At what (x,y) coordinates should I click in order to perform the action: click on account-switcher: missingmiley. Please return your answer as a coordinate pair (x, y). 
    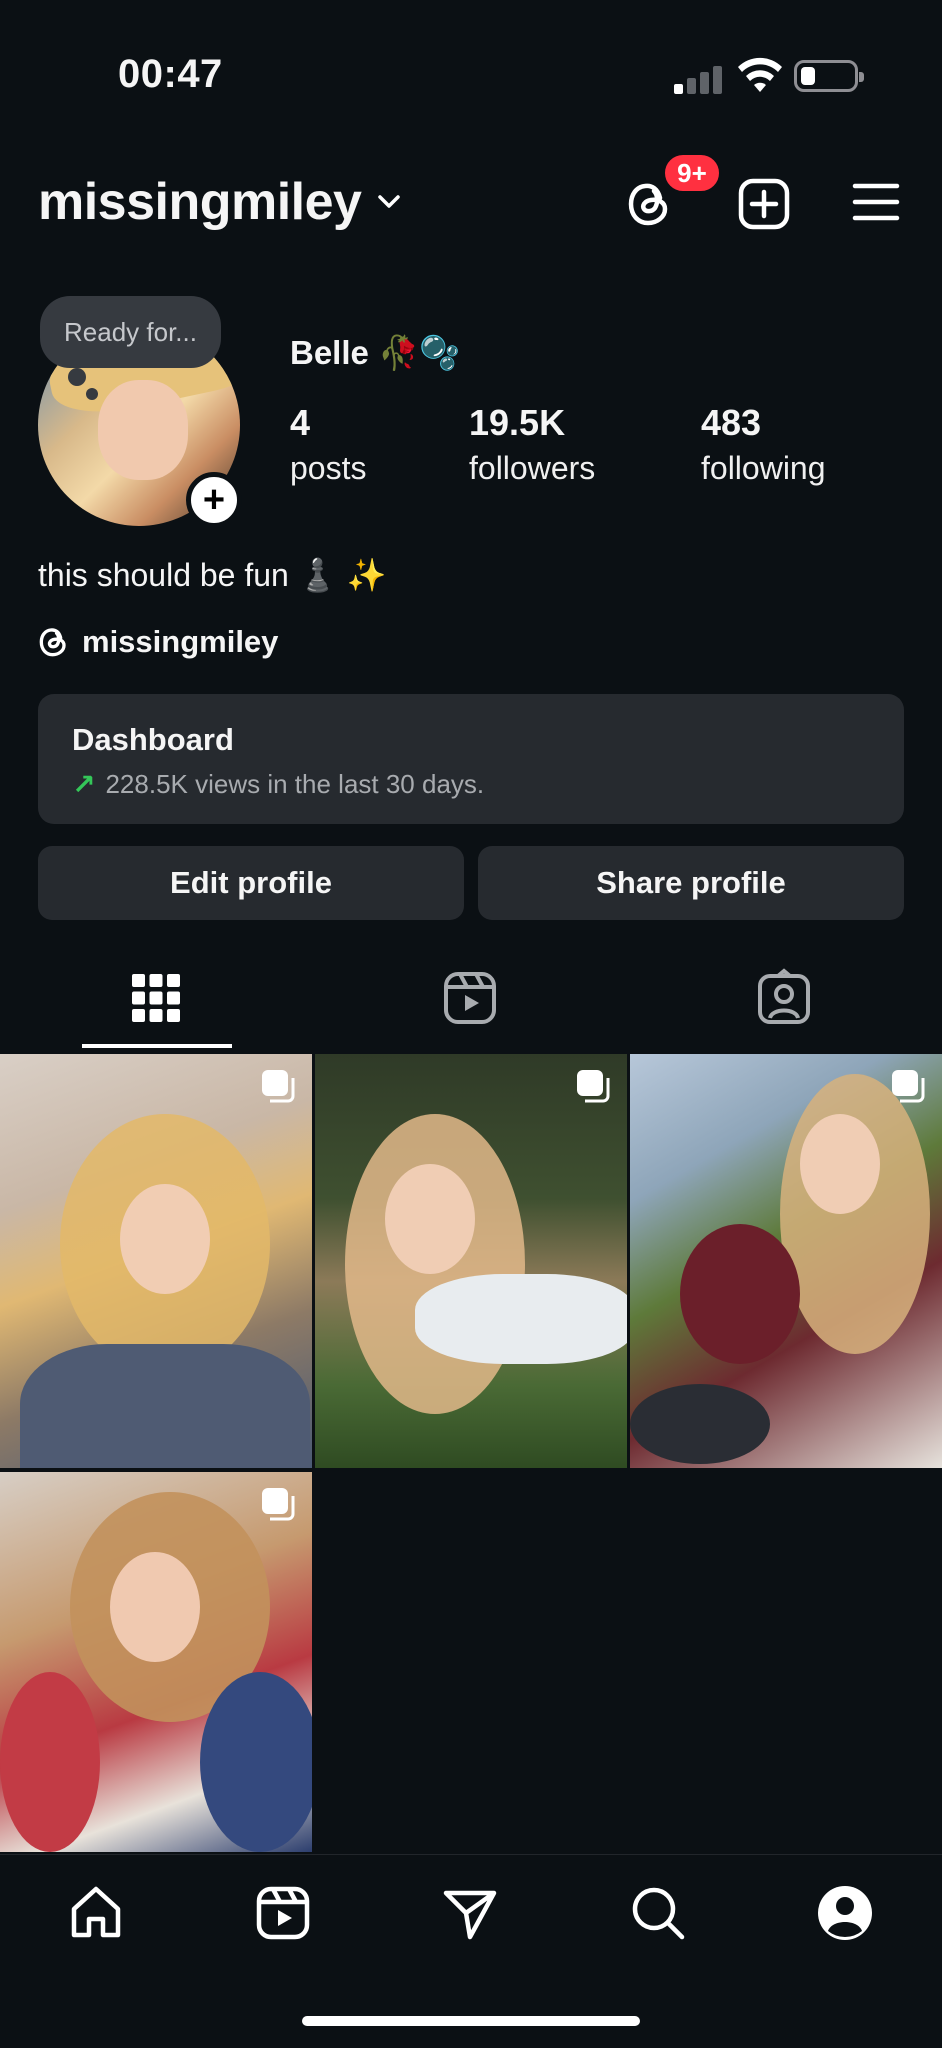
    Looking at the image, I should click on (220, 202).